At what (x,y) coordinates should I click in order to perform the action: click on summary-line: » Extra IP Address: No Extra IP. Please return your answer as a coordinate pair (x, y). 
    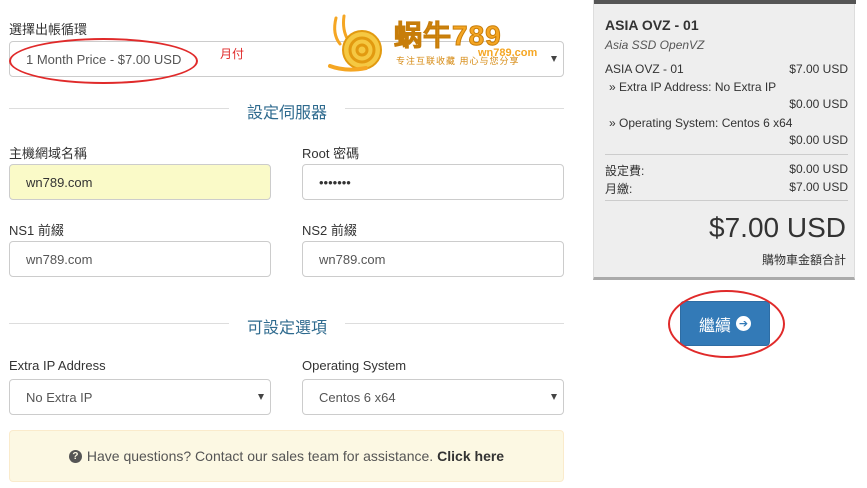
    Looking at the image, I should click on (726, 88).